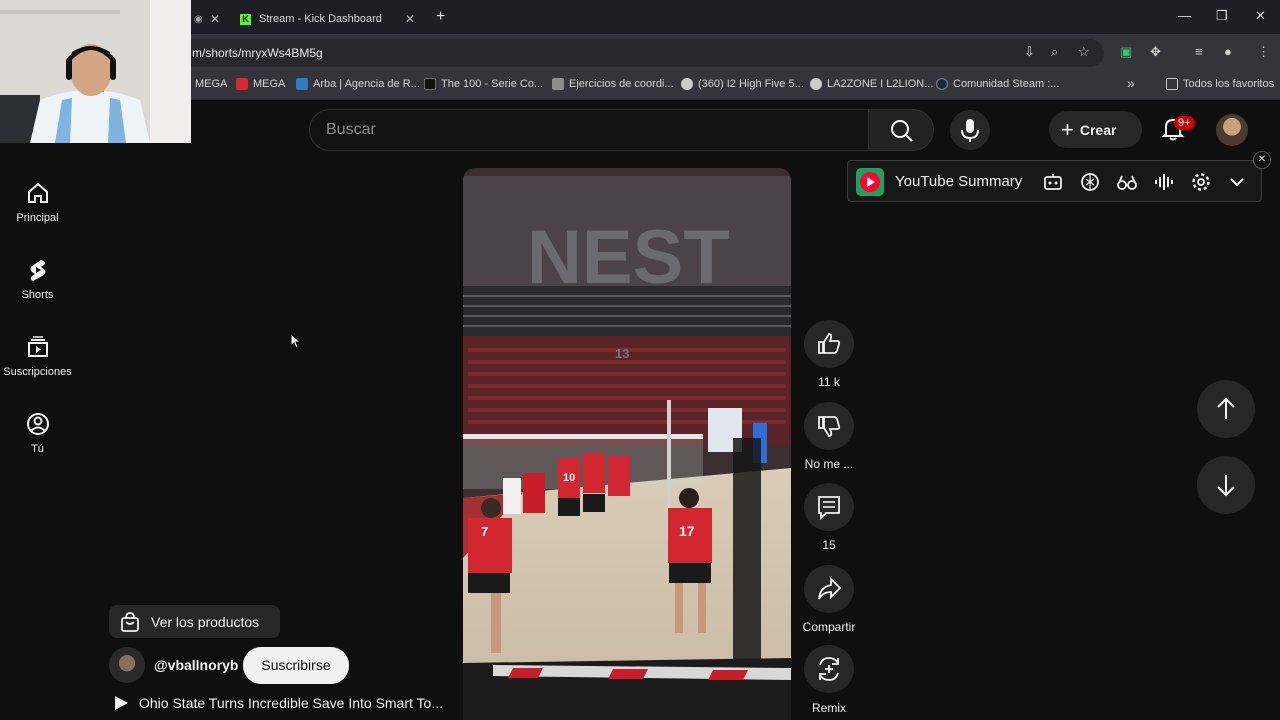 The image size is (1280, 720). I want to click on create-button: + Crear, so click(1095, 129).